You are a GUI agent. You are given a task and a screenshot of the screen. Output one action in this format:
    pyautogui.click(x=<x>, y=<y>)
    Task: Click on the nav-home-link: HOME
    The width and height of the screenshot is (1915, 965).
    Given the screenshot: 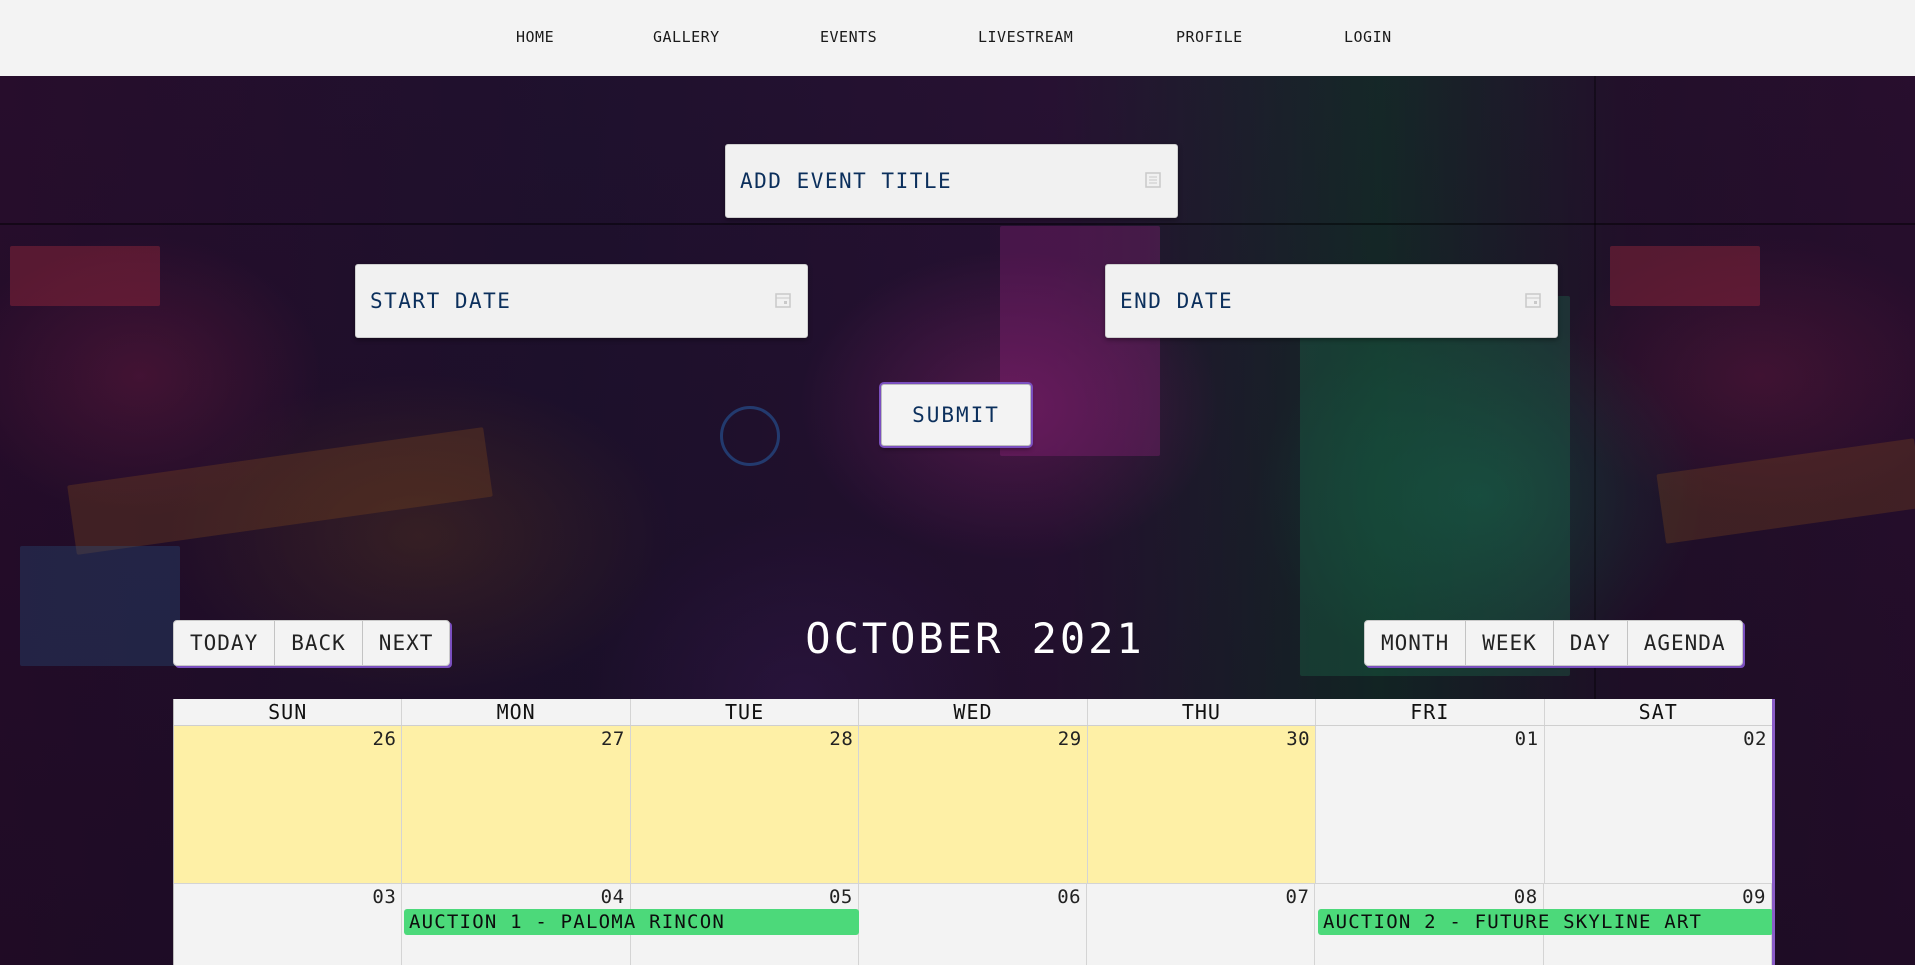 What is the action you would take?
    pyautogui.click(x=535, y=37)
    